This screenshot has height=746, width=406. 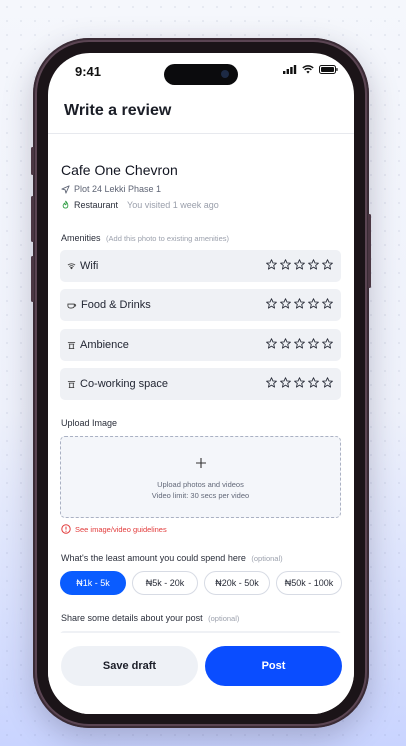 What do you see at coordinates (71, 266) in the screenshot?
I see `wifi-icon` at bounding box center [71, 266].